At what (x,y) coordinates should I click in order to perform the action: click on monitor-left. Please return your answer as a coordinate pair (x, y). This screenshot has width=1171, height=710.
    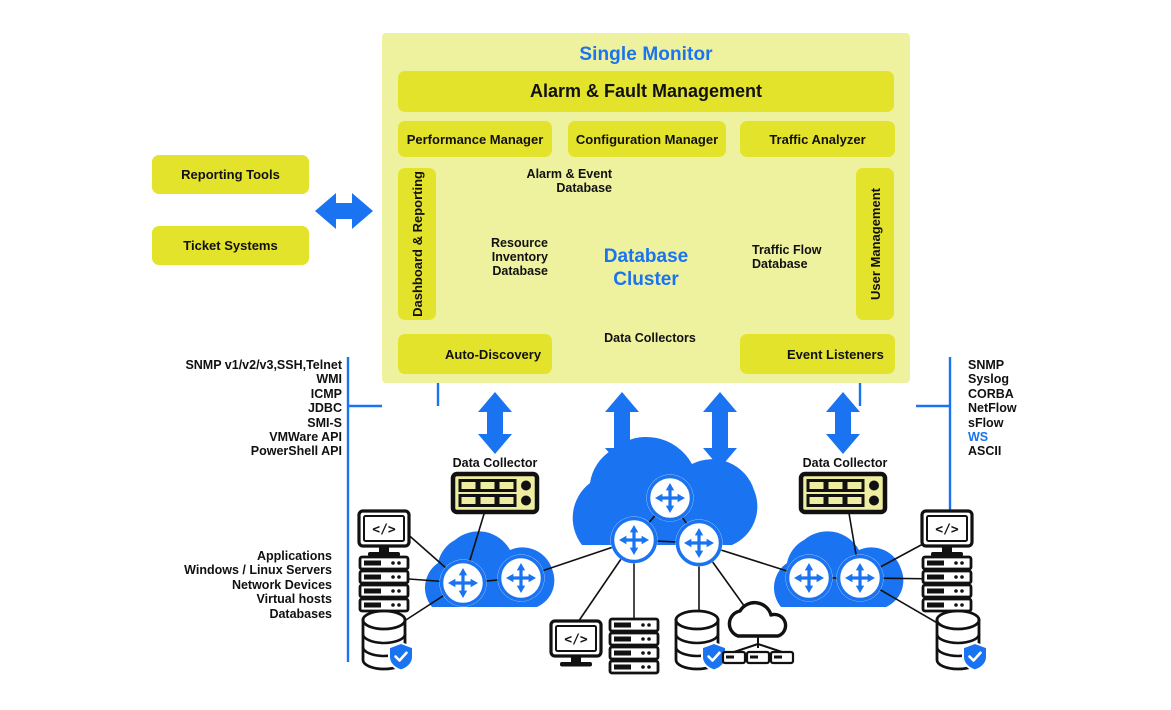
    Looking at the image, I should click on (384, 534).